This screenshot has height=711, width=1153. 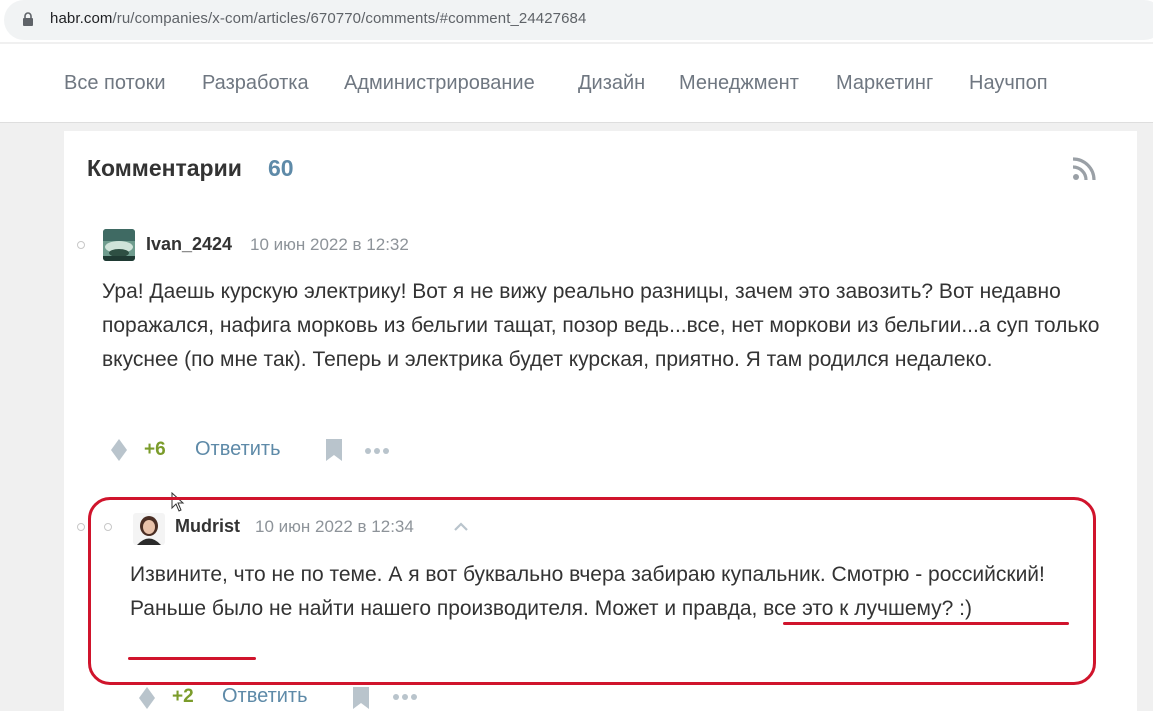 I want to click on nav-item-popsci: Научпоп, so click(x=1008, y=83).